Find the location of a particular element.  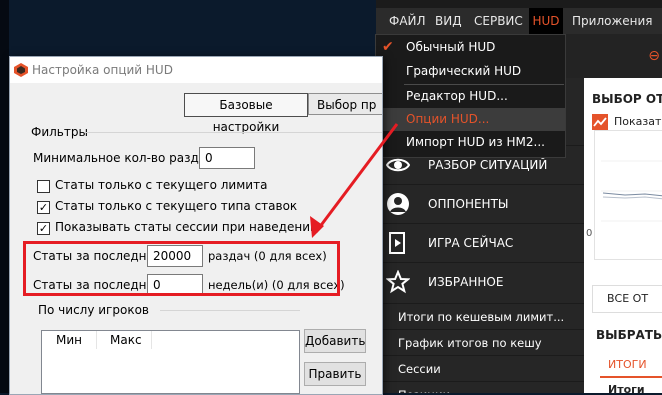

menu-item-graphic-hud: Графический HUD is located at coordinates (470, 71).